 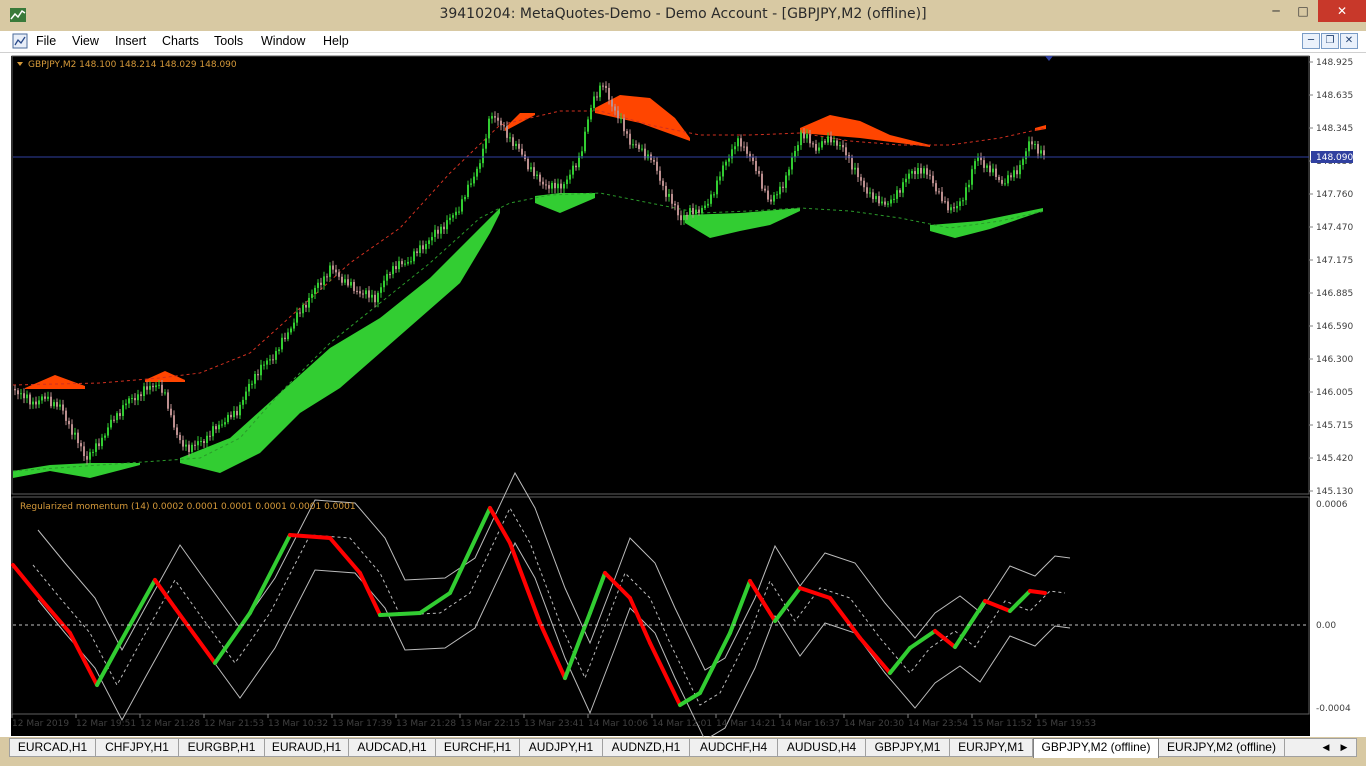 I want to click on tab-audchf-h4: AUDCHF,H4, so click(x=734, y=748).